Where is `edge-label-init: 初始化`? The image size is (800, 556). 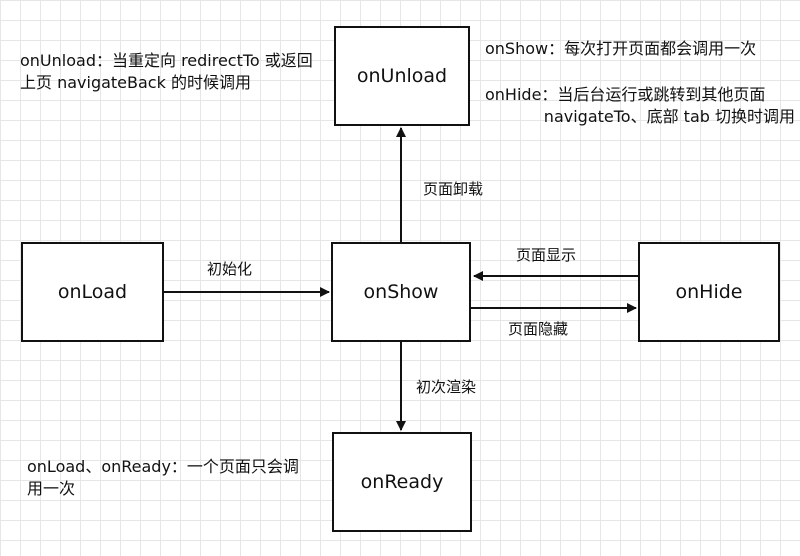 edge-label-init: 初始化 is located at coordinates (230, 269).